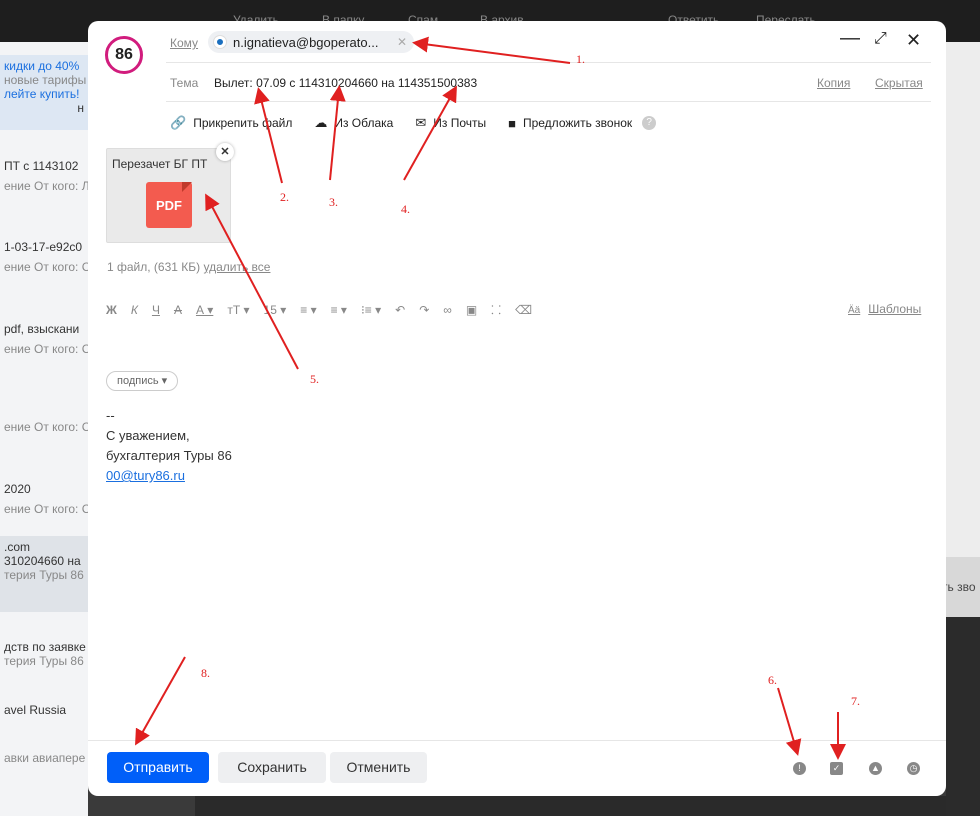 The height and width of the screenshot is (816, 980). Describe the element at coordinates (225, 152) in the screenshot. I see `remove-attachment-icon: ✕` at that location.